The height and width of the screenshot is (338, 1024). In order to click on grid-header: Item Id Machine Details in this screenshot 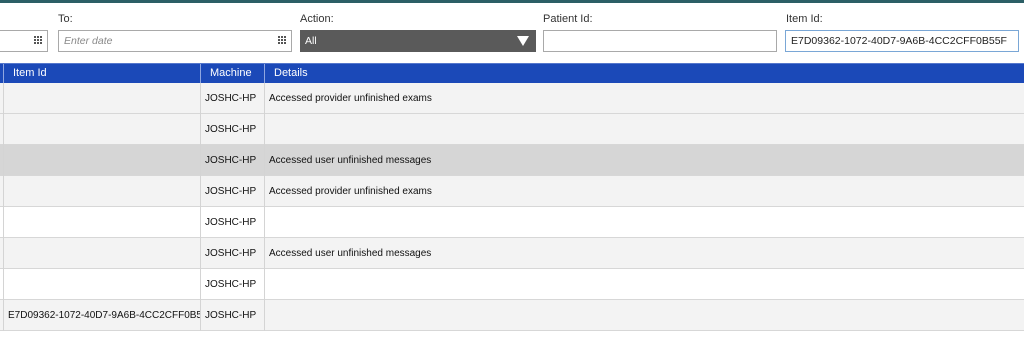, I will do `click(512, 73)`.